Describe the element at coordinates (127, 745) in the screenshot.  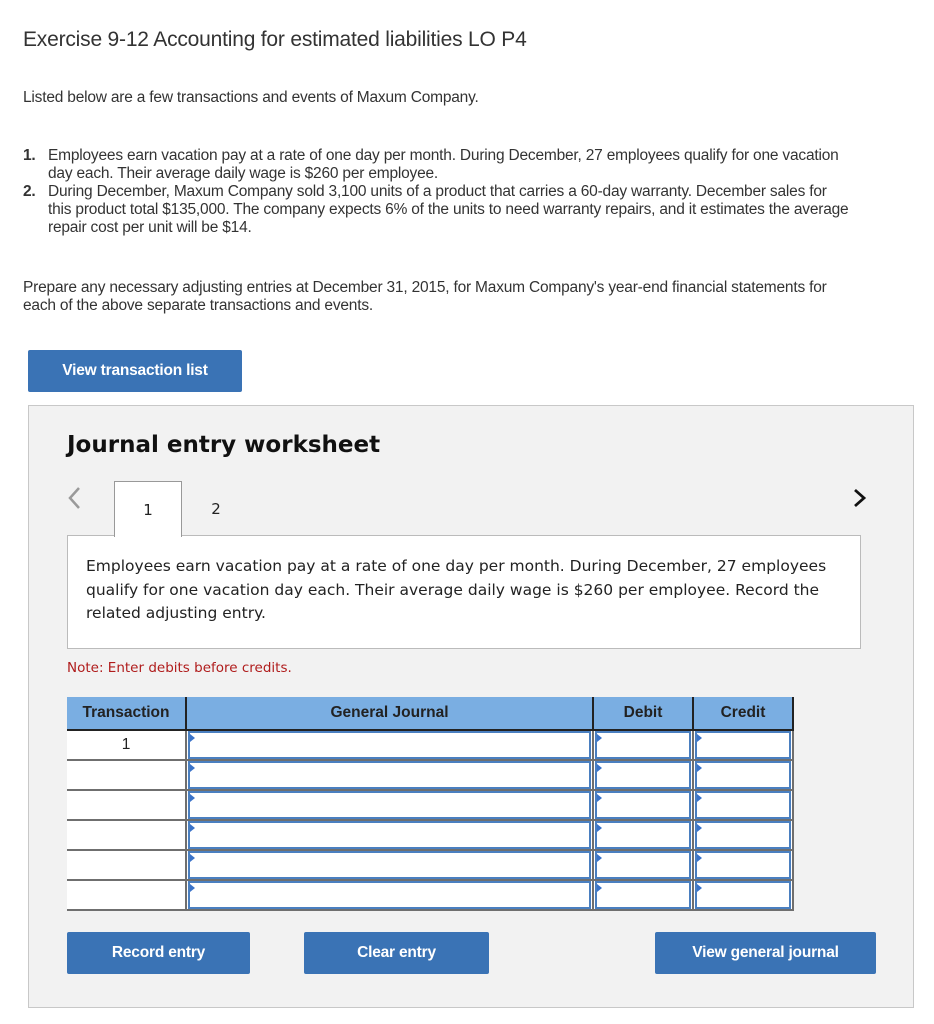
I see `transaction-cell: 1` at that location.